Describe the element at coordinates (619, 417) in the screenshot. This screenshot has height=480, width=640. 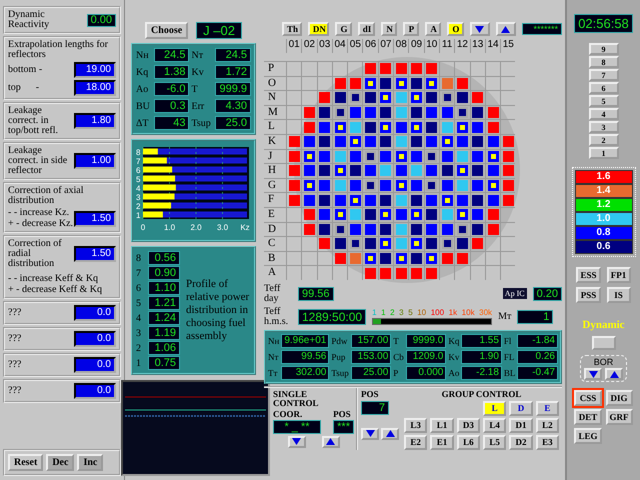
I see `view-button: GRF` at that location.